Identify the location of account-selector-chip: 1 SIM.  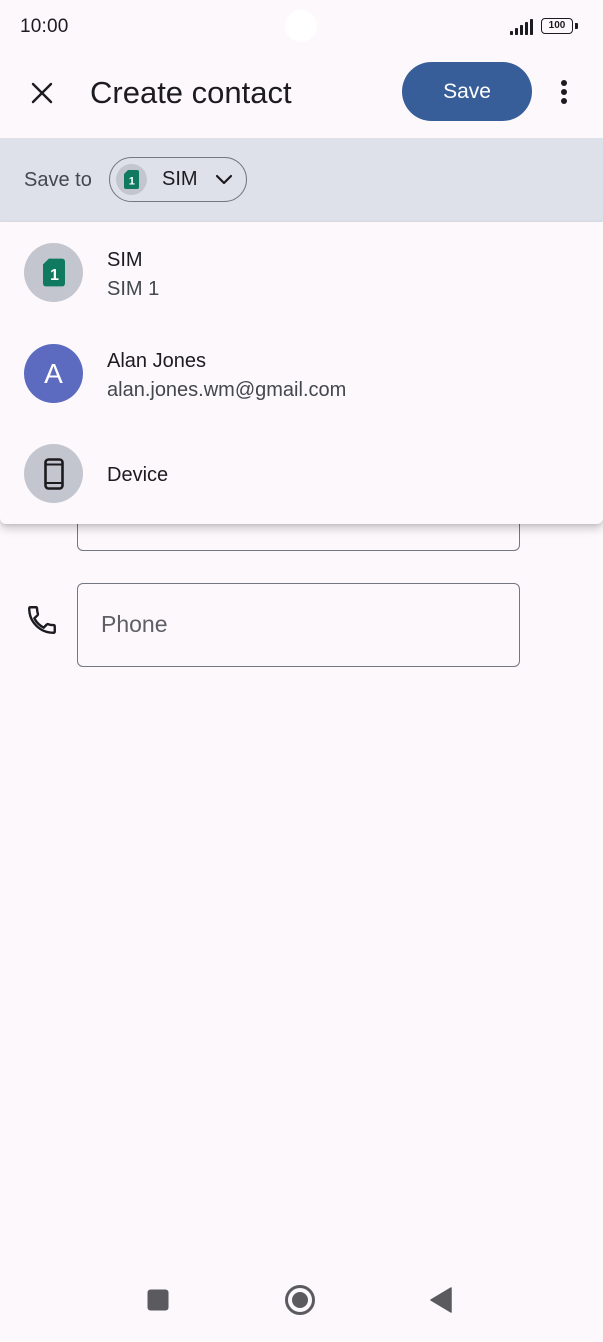
(178, 179).